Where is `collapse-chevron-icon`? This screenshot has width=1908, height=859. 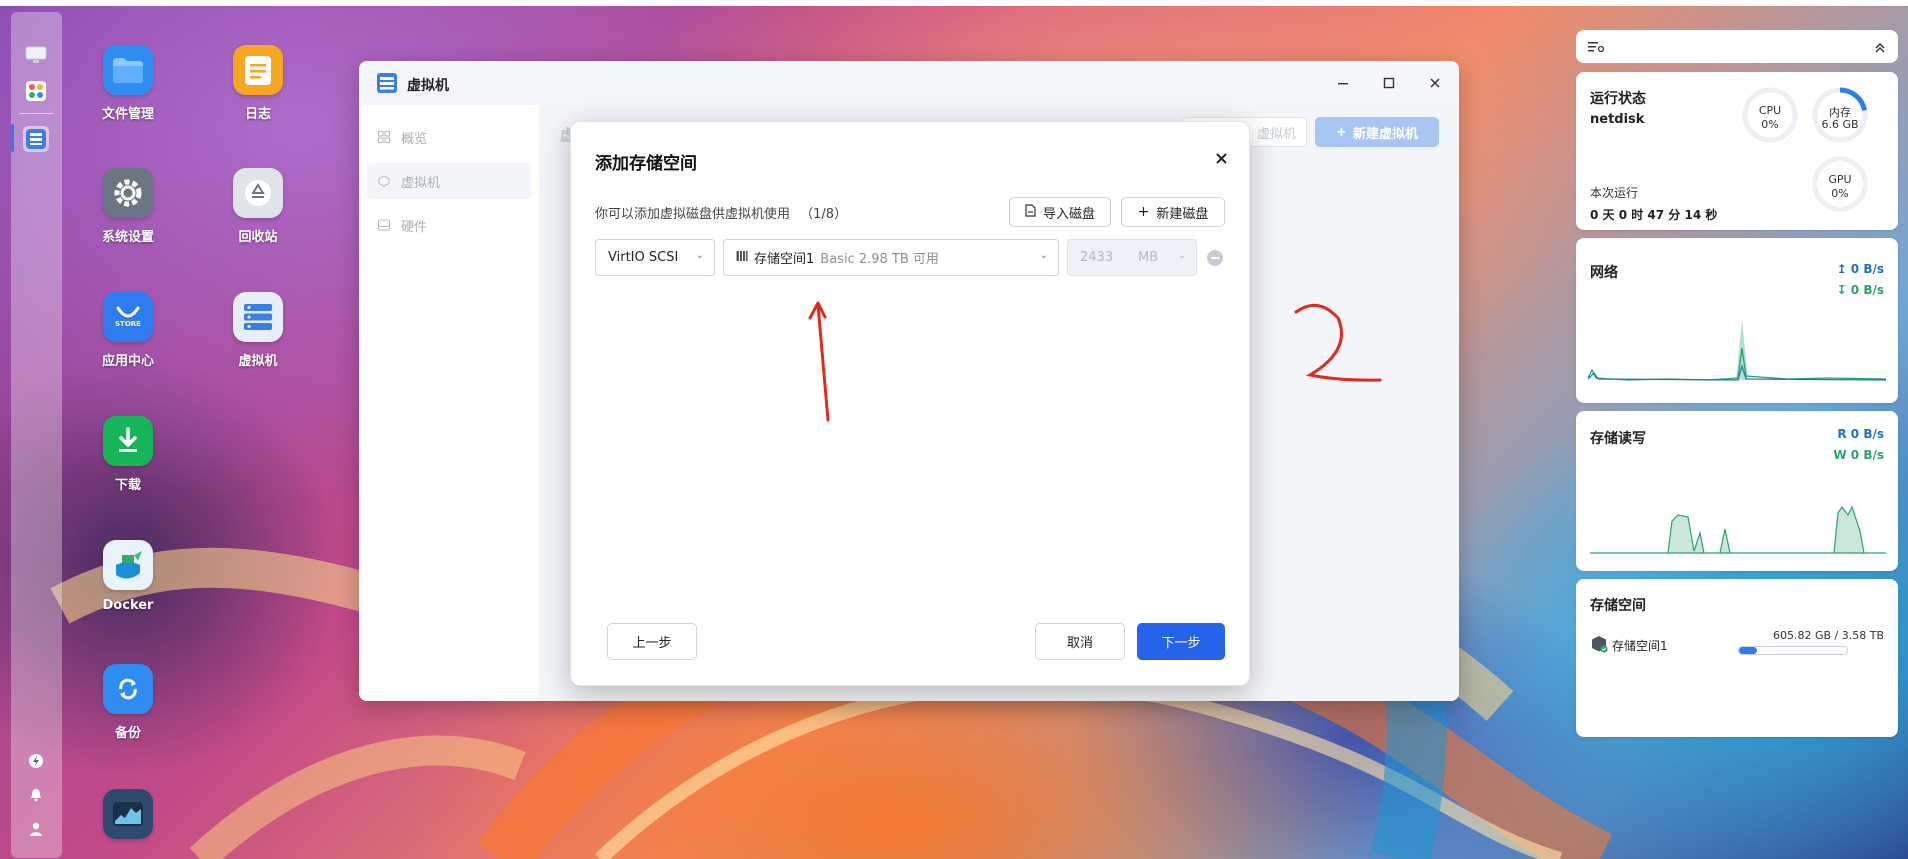 collapse-chevron-icon is located at coordinates (1880, 48).